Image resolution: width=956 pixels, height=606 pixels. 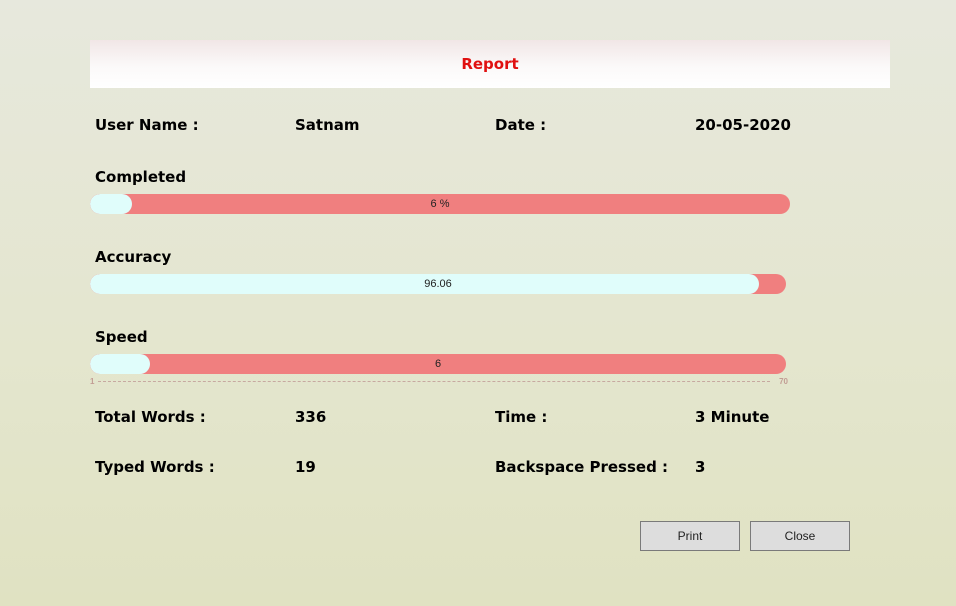 I want to click on speed-scale-min: 1, so click(x=92, y=381).